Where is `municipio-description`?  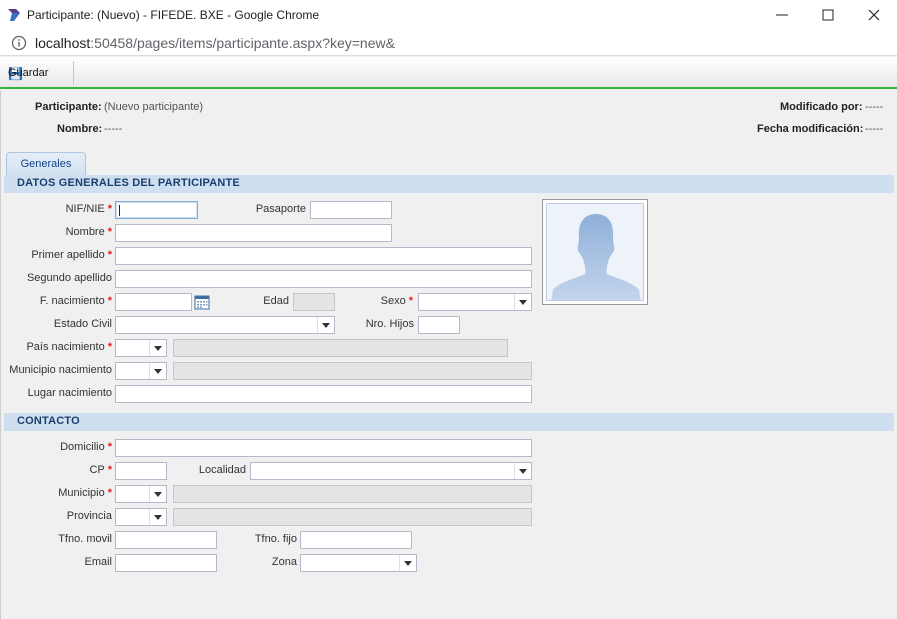 municipio-description is located at coordinates (352, 494).